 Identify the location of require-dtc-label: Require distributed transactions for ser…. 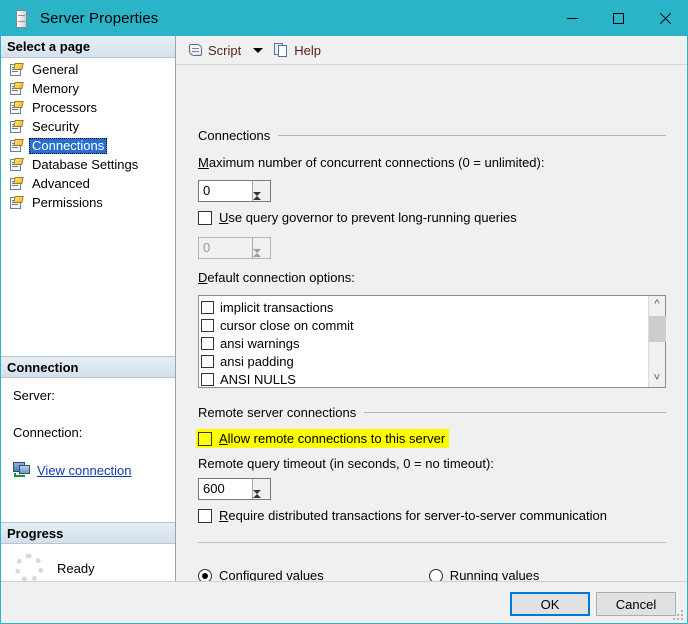
(413, 515).